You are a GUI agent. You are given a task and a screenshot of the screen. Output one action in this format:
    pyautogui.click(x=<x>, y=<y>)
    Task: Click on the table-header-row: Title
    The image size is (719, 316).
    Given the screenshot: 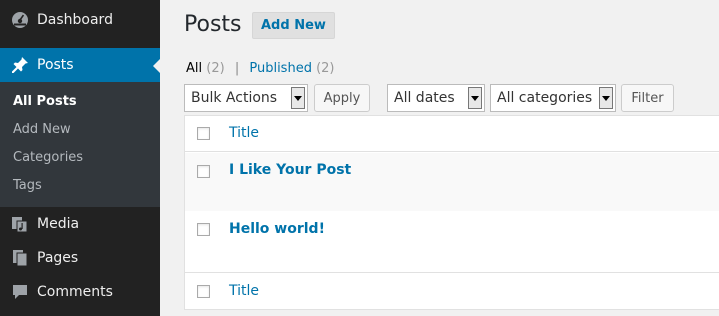 What is the action you would take?
    pyautogui.click(x=452, y=134)
    